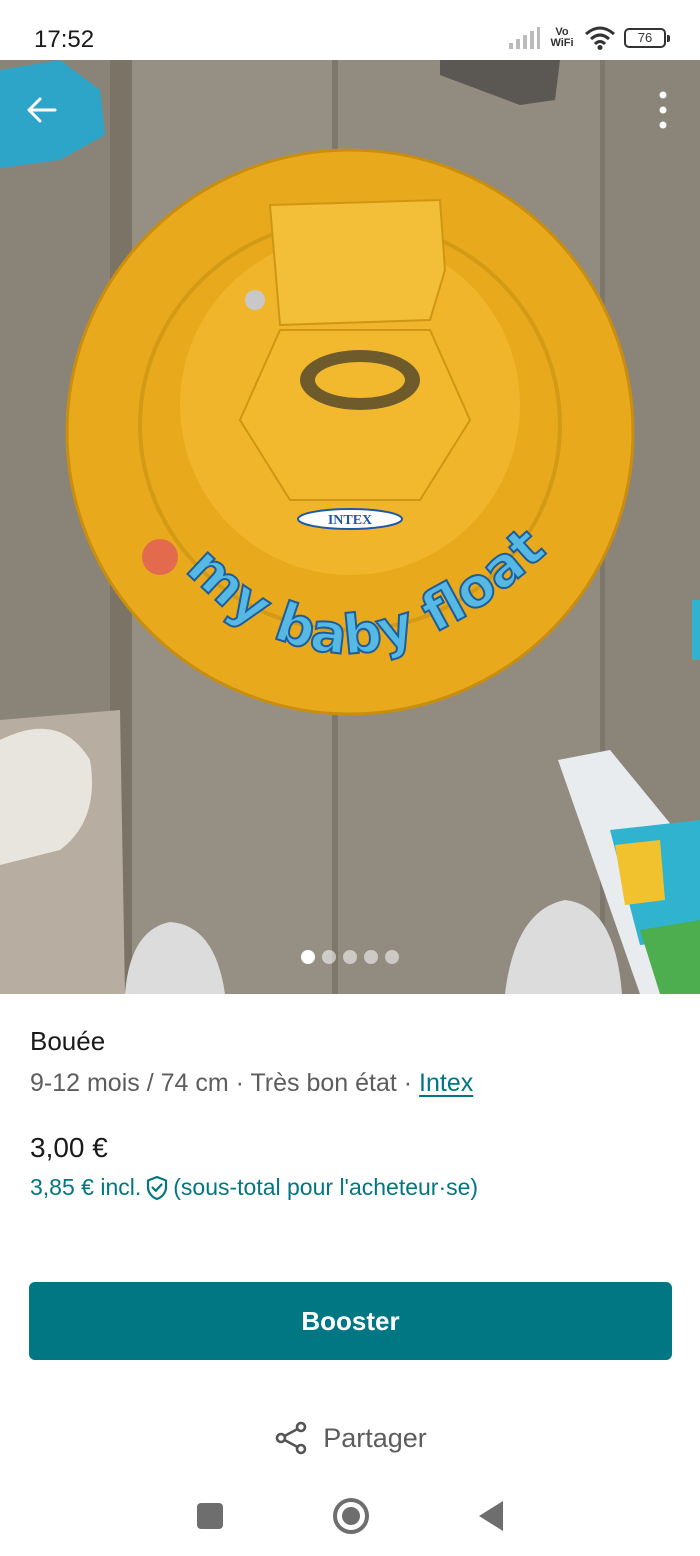 This screenshot has width=700, height=1556. Describe the element at coordinates (446, 1083) in the screenshot. I see `brand-link: Intex` at that location.